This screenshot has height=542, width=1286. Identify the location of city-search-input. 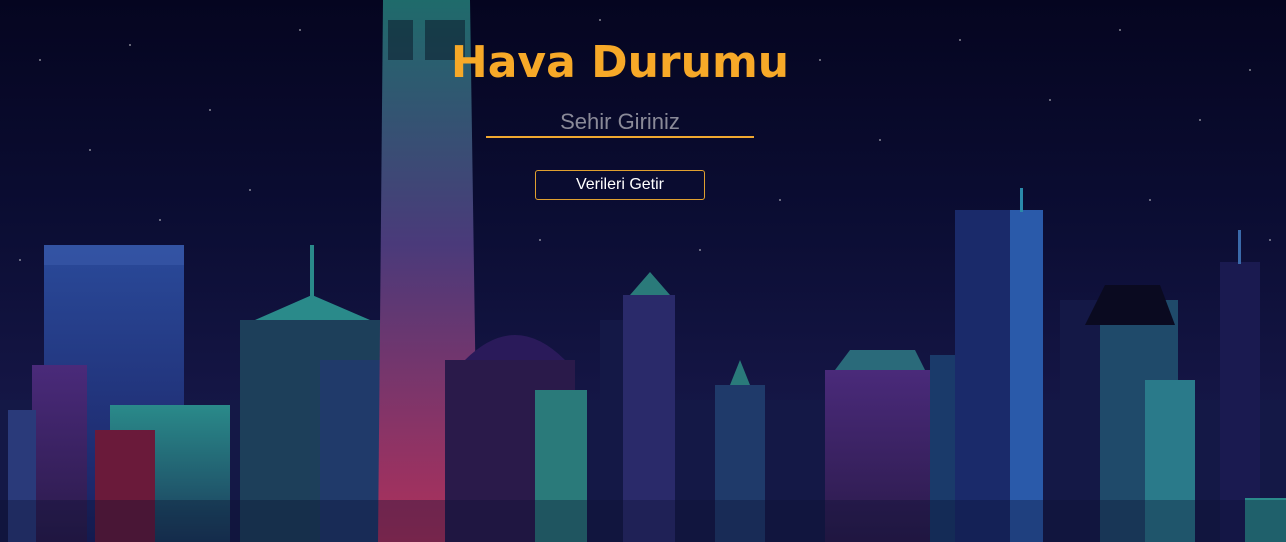
(620, 123).